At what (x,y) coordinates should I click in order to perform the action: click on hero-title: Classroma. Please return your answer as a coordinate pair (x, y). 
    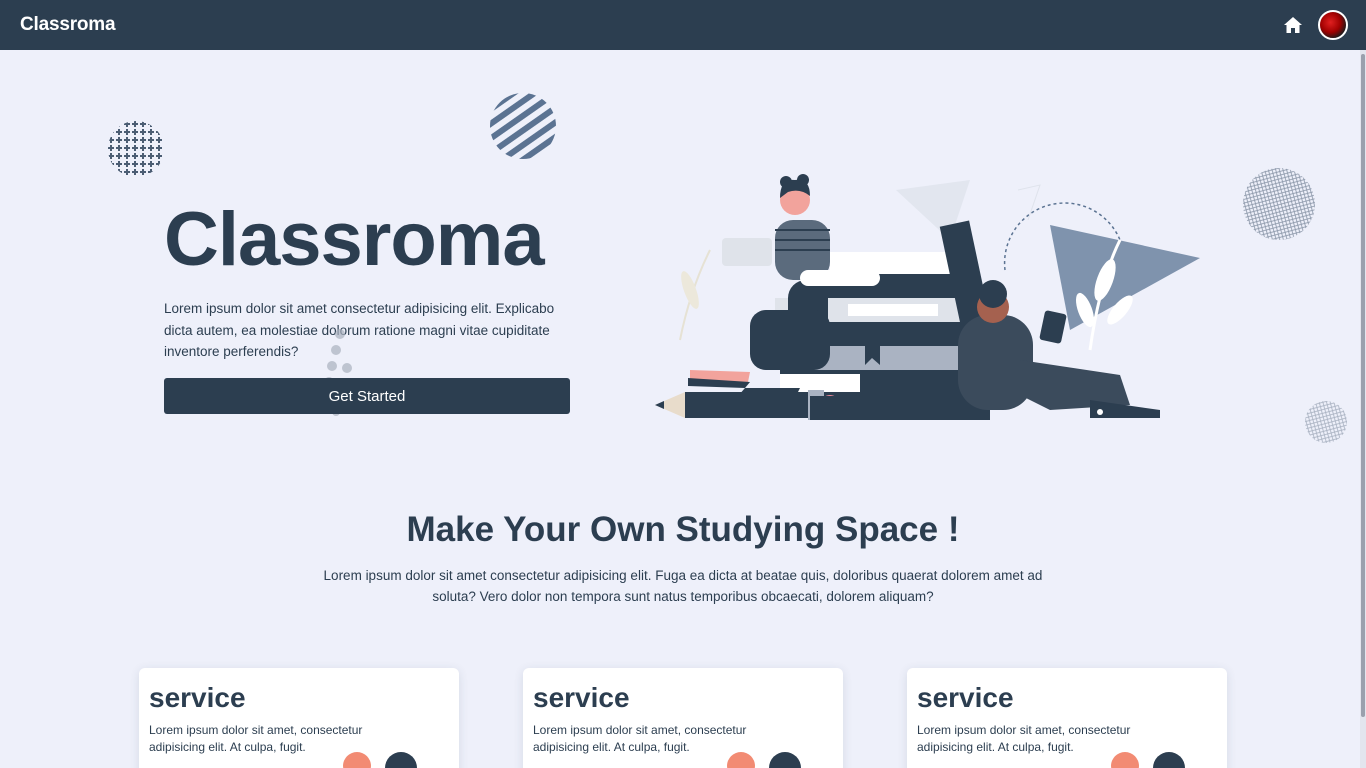
    Looking at the image, I should click on (354, 239).